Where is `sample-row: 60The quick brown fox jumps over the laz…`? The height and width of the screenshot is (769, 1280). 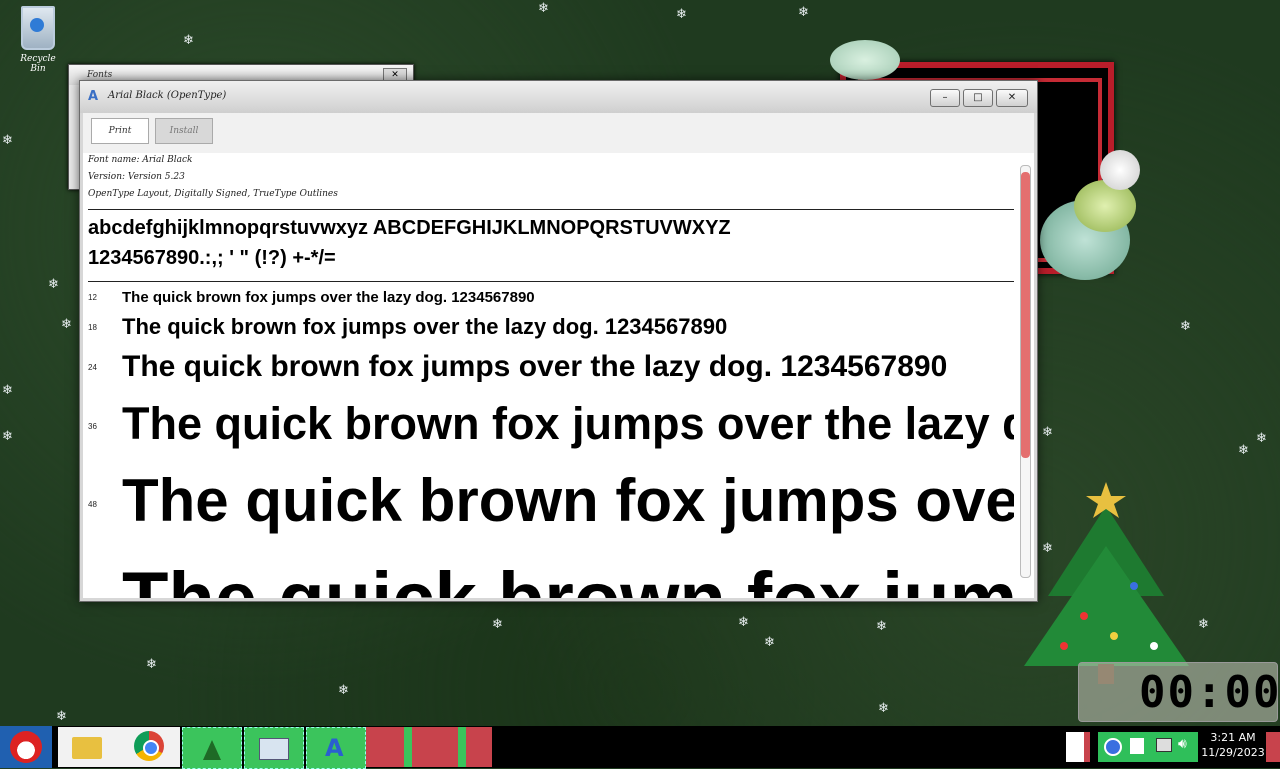 sample-row: 60The quick brown fox jumps over the laz… is located at coordinates (548, 571).